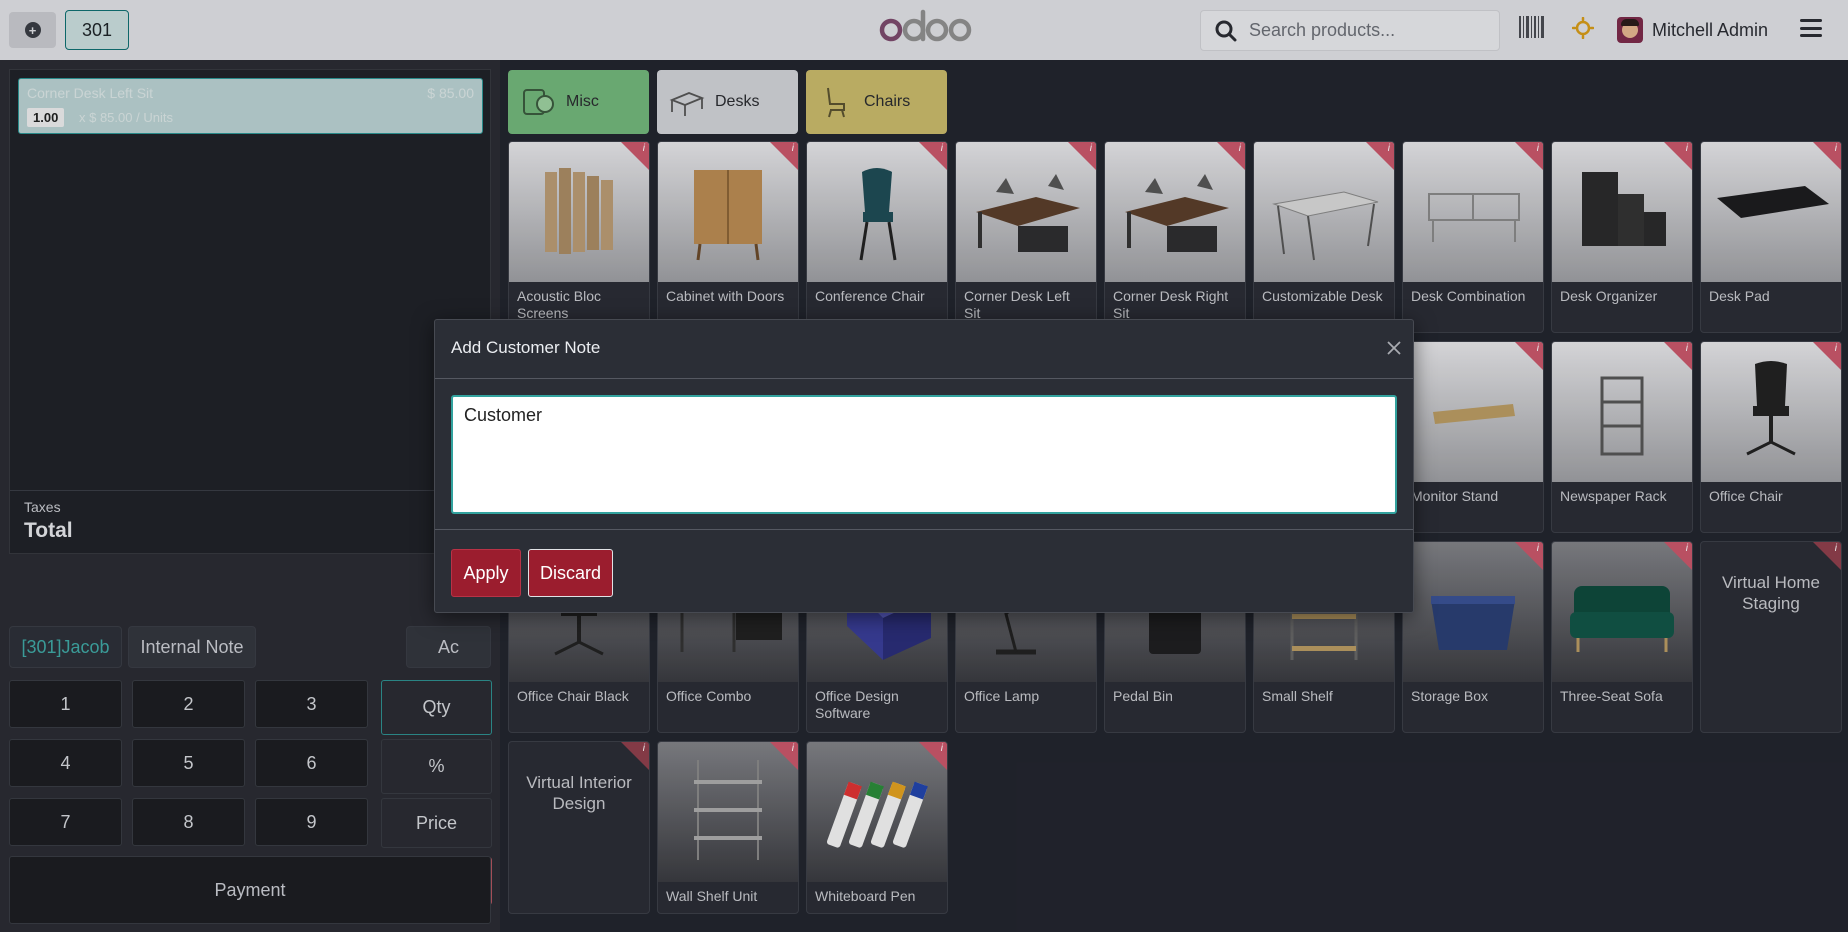 The width and height of the screenshot is (1848, 932). What do you see at coordinates (1468, 296) in the screenshot?
I see `product-name: Desk Combination` at bounding box center [1468, 296].